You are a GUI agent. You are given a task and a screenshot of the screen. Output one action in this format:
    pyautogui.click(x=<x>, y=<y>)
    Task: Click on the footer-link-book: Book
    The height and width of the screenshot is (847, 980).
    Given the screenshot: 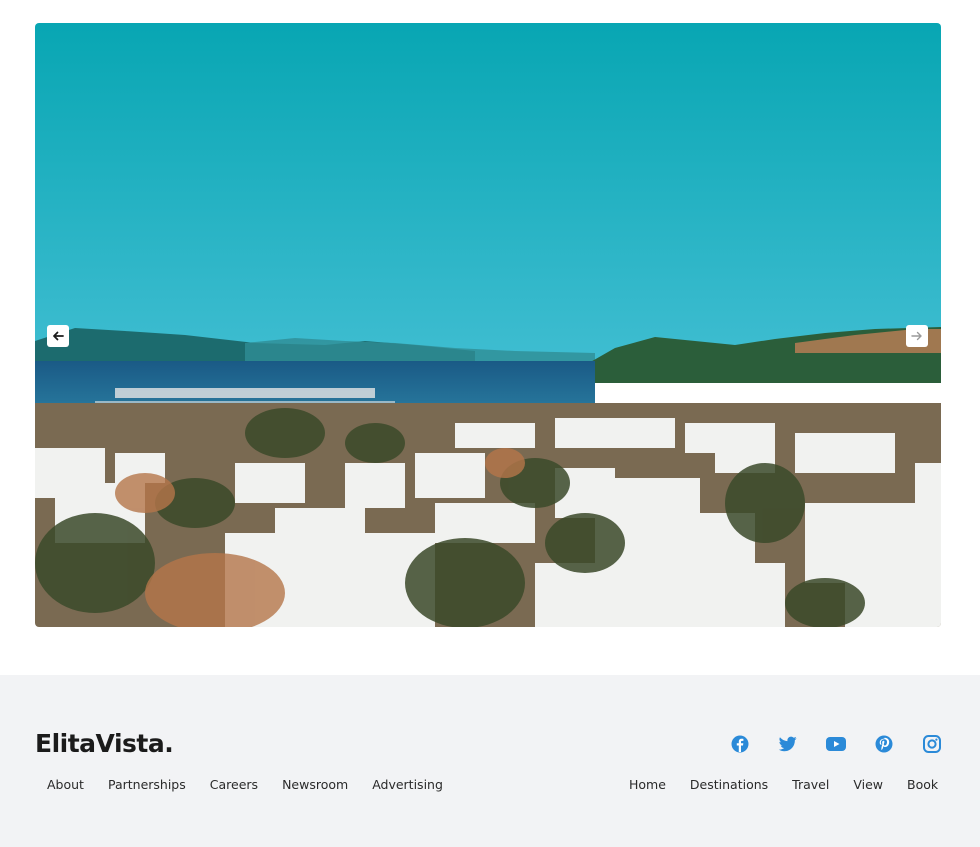 What is the action you would take?
    pyautogui.click(x=922, y=784)
    